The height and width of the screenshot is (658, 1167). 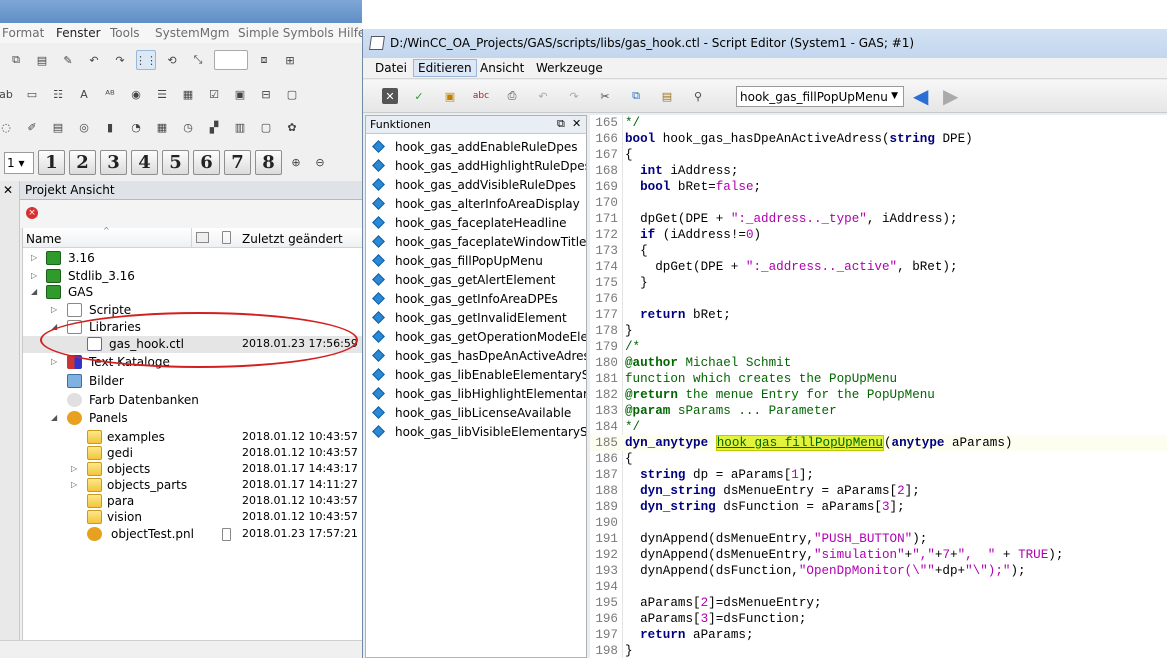 I want to click on menu-datei: Datei, so click(x=391, y=68).